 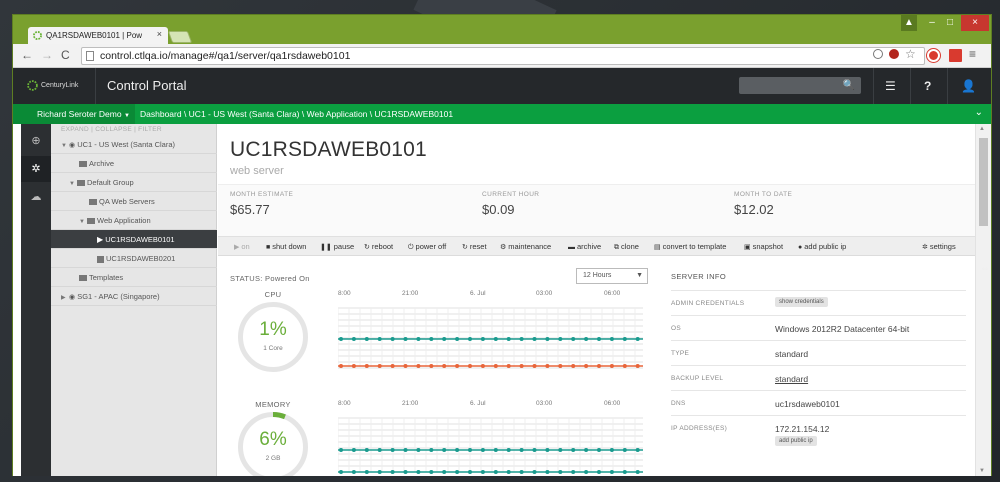 I want to click on tab-close-icon: ×, so click(x=159, y=34).